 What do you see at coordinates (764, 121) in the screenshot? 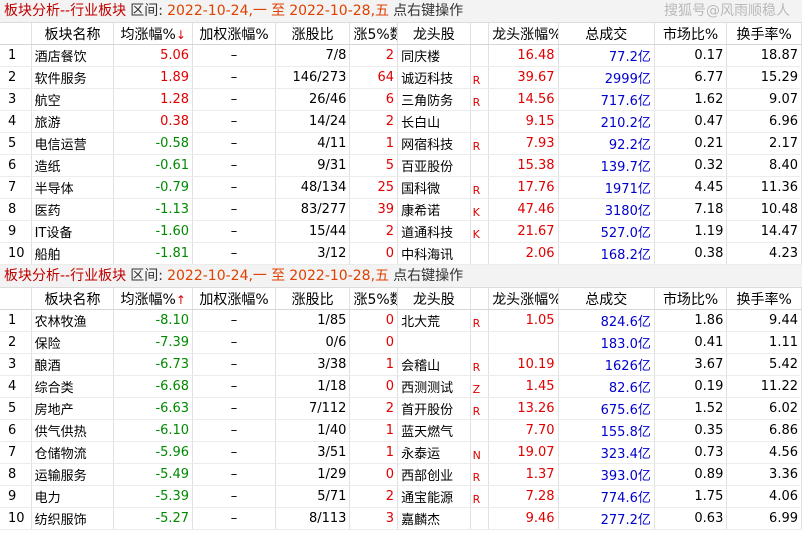
I see `turnover-rate: 6.96` at bounding box center [764, 121].